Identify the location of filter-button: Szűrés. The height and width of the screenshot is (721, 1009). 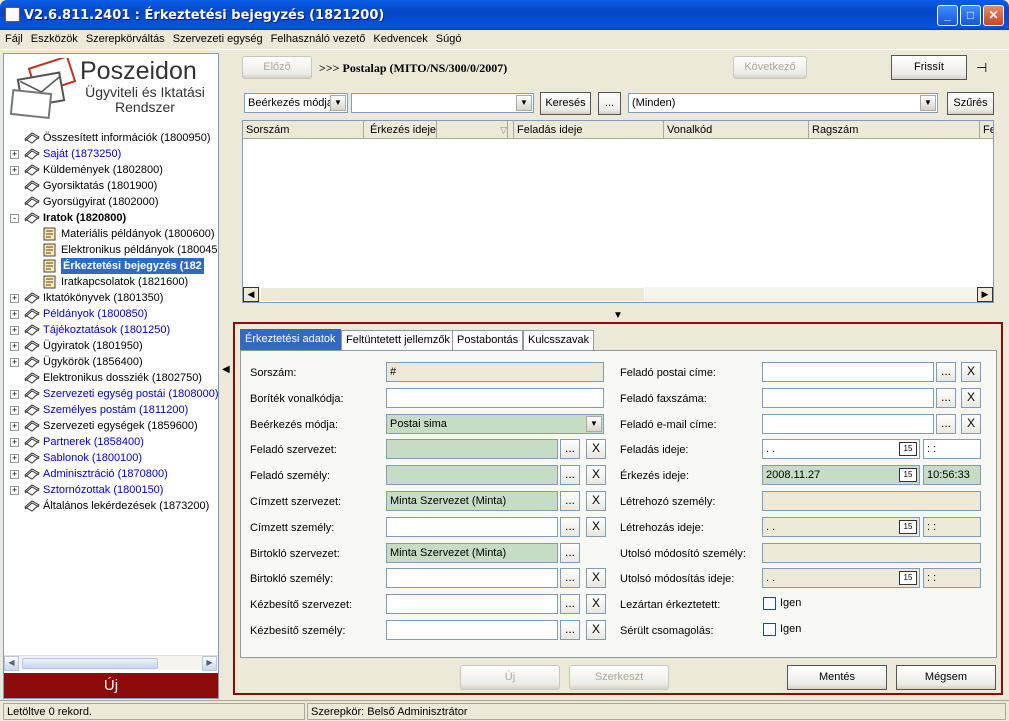
(970, 103).